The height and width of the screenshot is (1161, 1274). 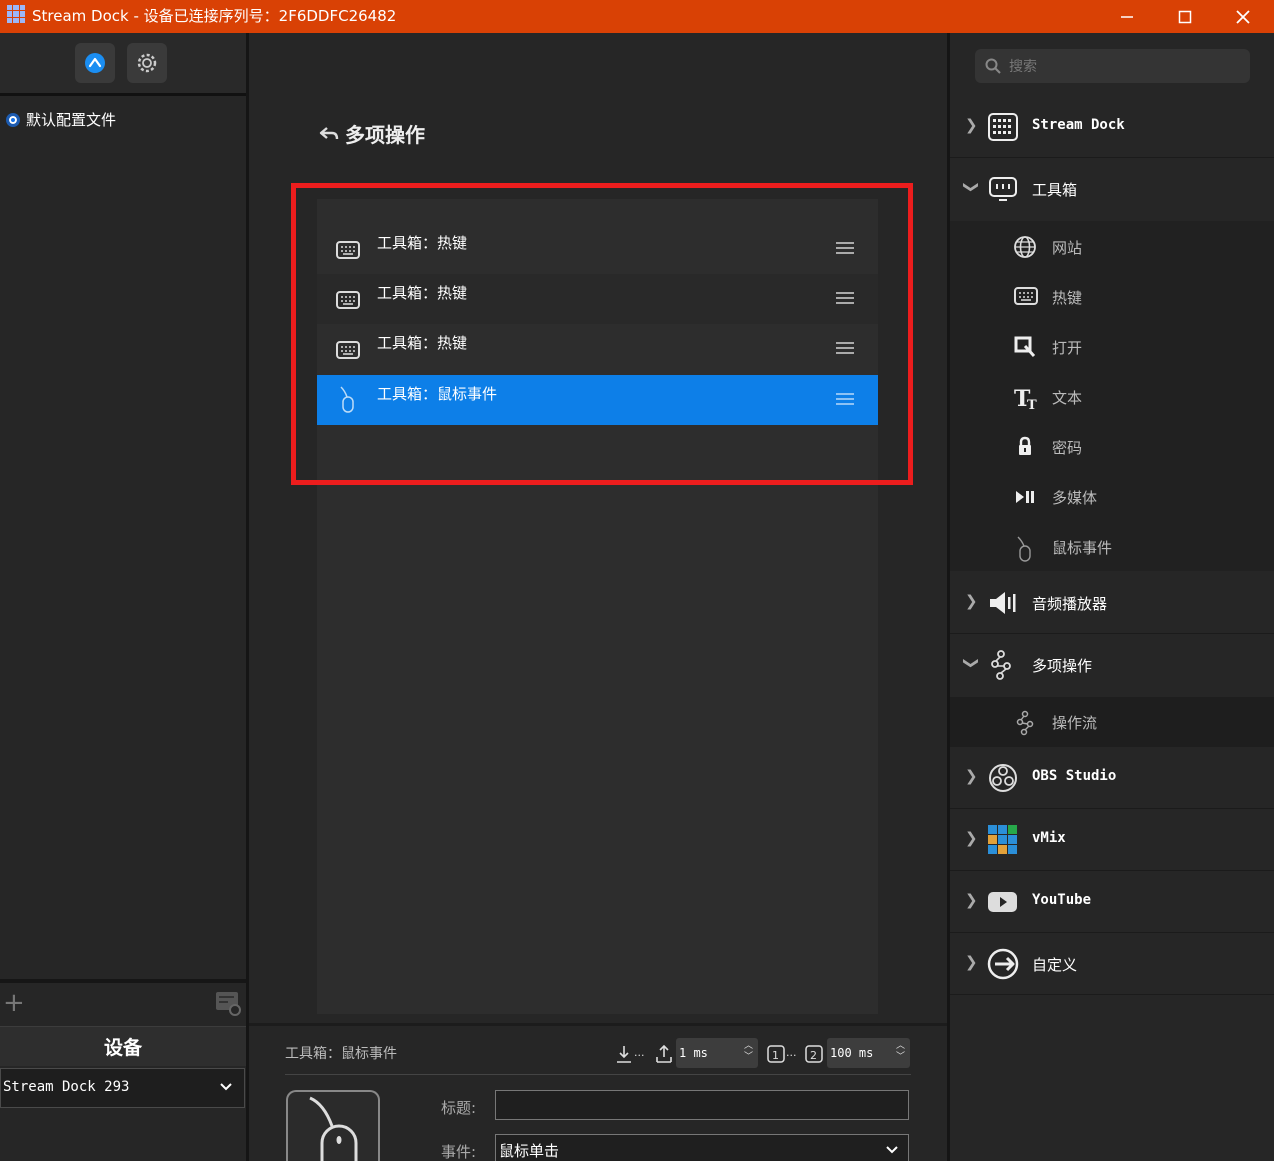 What do you see at coordinates (459, 1152) in the screenshot?
I see `event-field-label: 事件:` at bounding box center [459, 1152].